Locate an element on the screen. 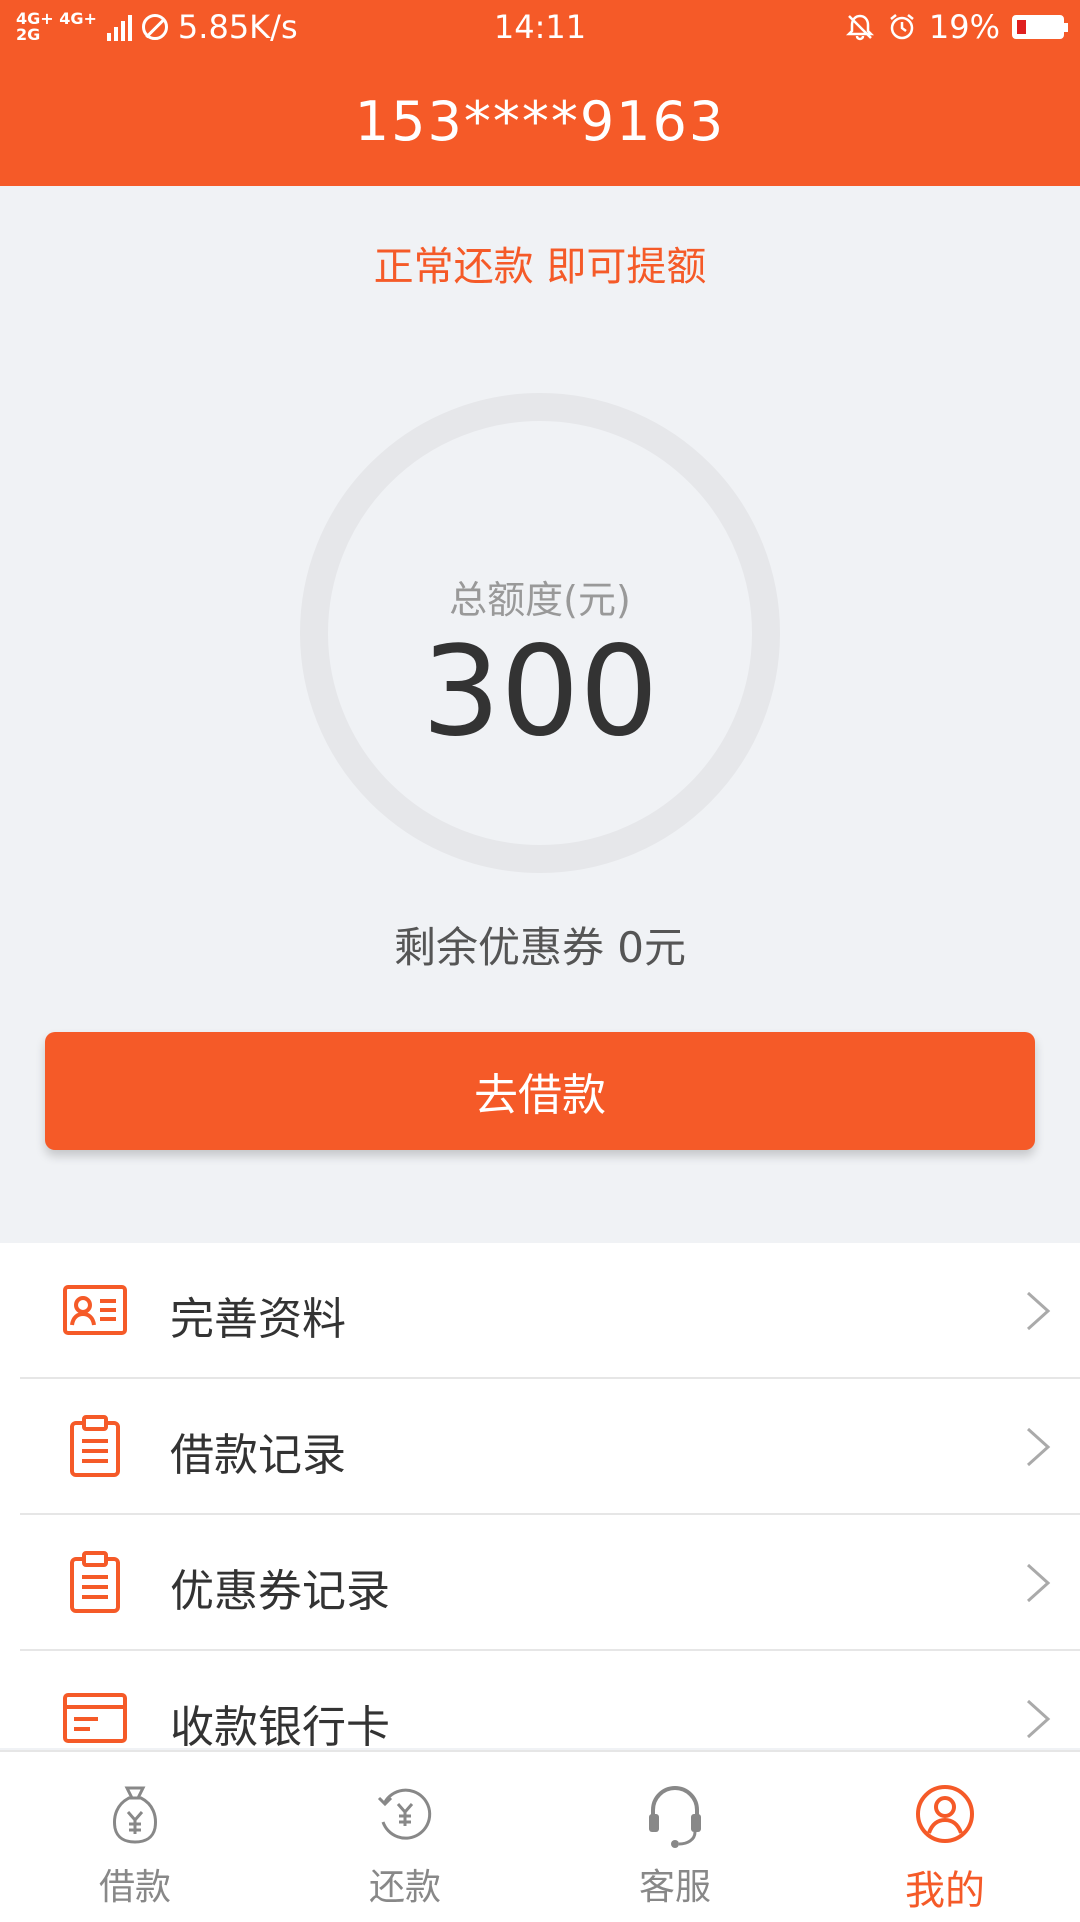 Image resolution: width=1080 pixels, height=1922 pixels. app-header: 153****9163 is located at coordinates (540, 121).